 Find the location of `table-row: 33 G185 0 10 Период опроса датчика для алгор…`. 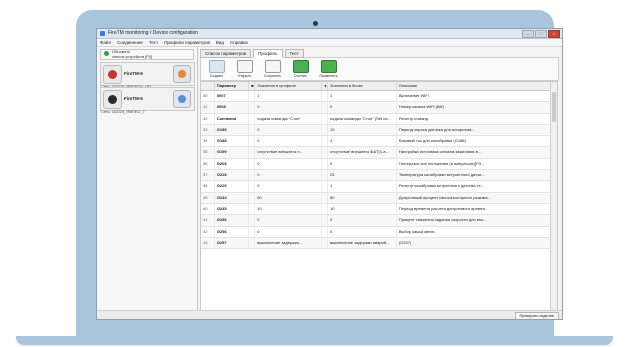

table-row: 33 G185 0 10 Период опроса датчика для алгор… is located at coordinates (379, 130).